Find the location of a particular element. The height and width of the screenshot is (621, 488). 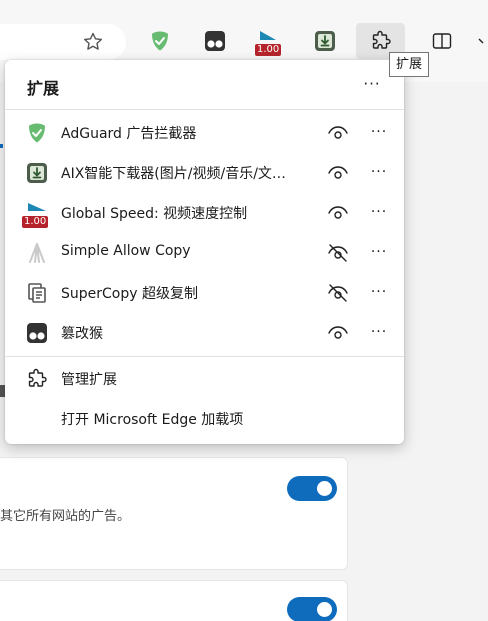

global-speed-toolbar-button: 1.00 is located at coordinates (268, 41).